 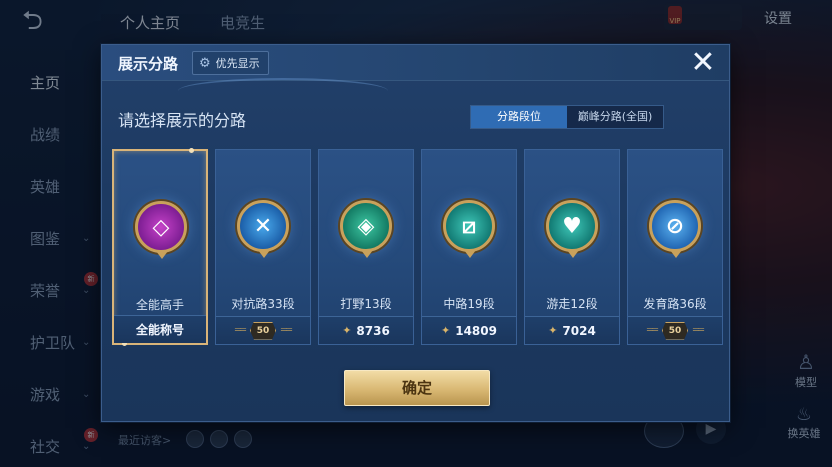 I want to click on priority-display-button: ⚙ 优先显示, so click(x=230, y=63).